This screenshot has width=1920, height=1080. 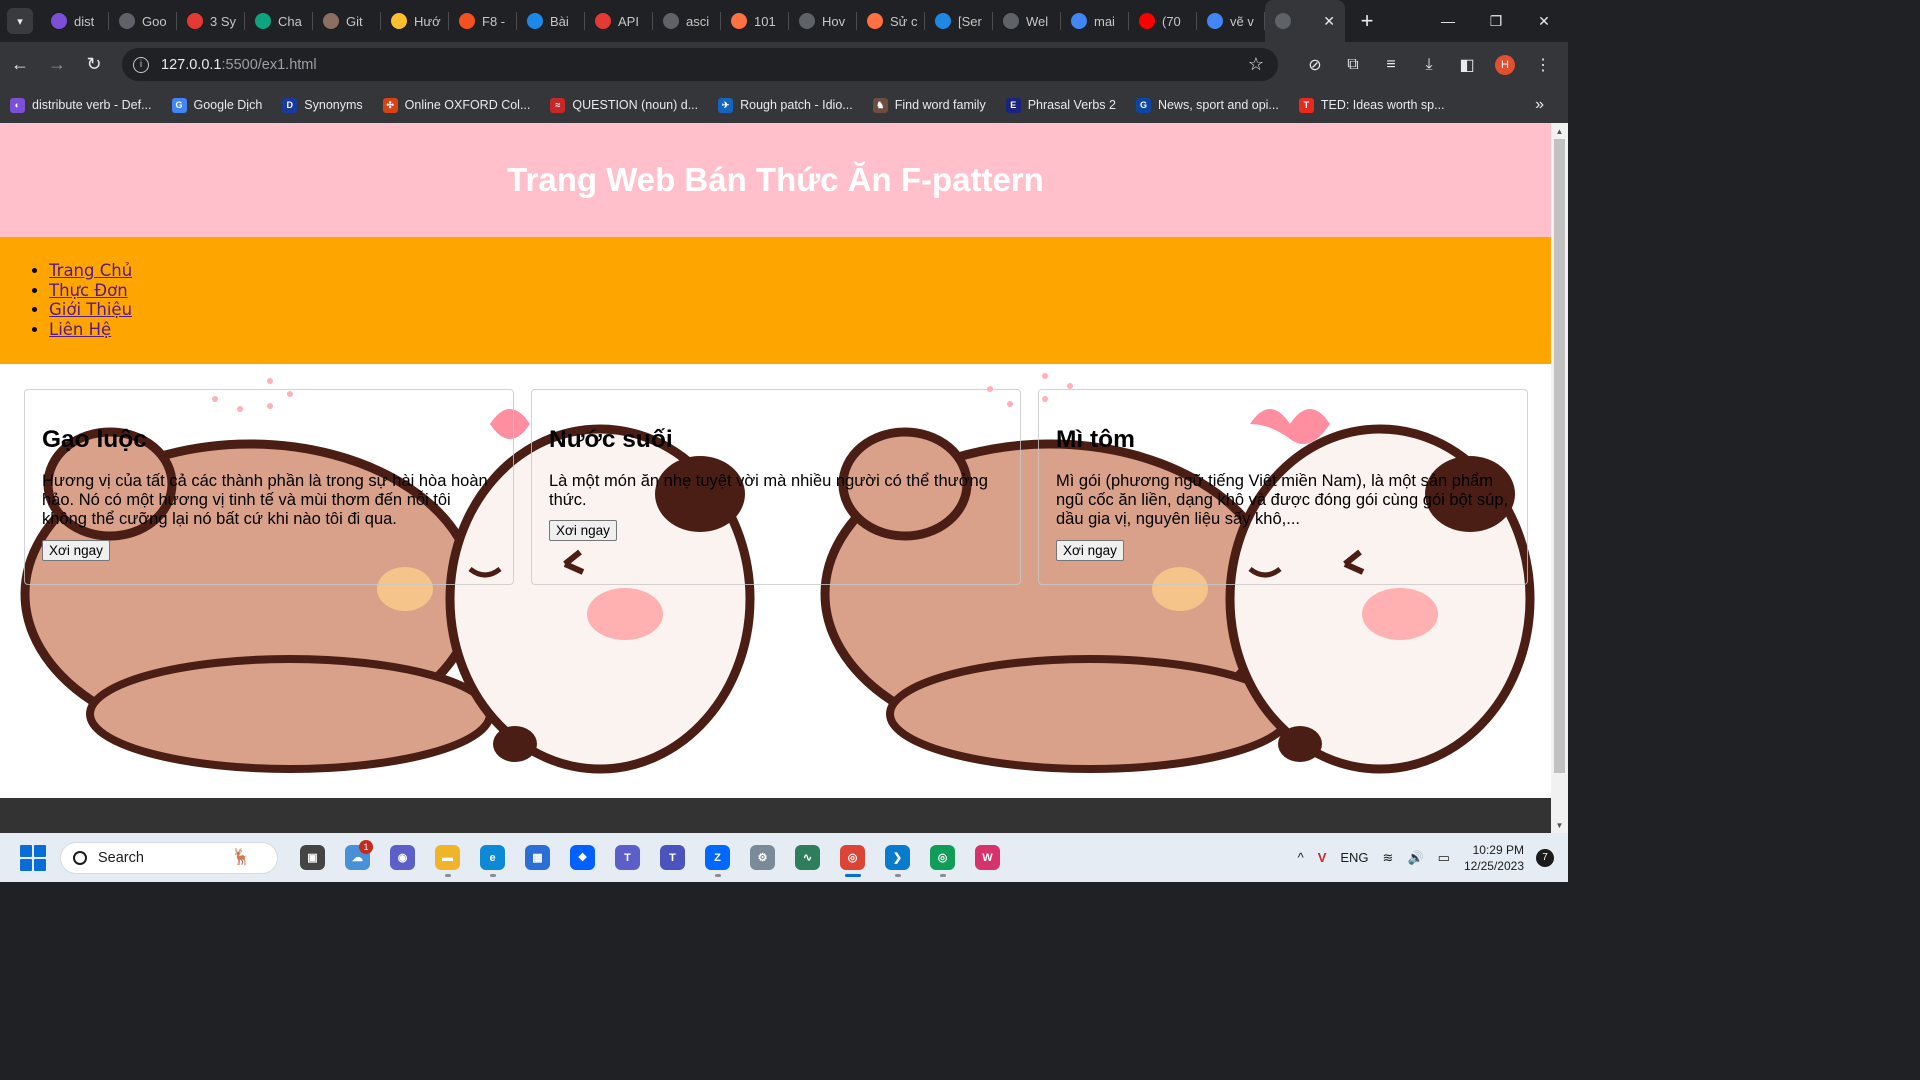 I want to click on taskbar-app-zalo: Z, so click(x=717, y=858).